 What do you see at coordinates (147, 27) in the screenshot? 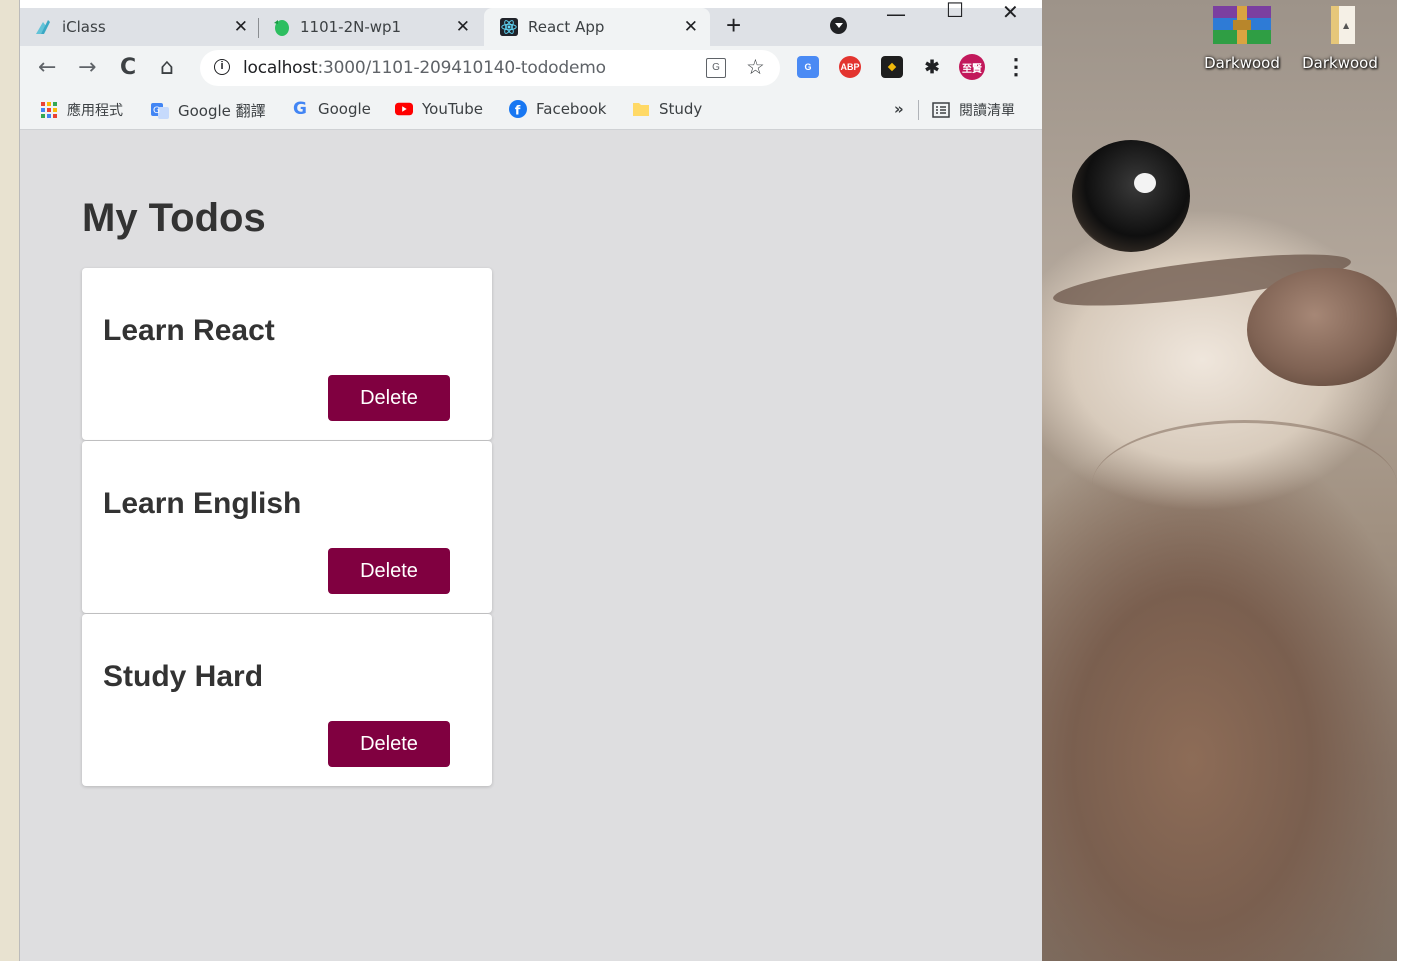
I see `tab-iclass: iClass ✕` at bounding box center [147, 27].